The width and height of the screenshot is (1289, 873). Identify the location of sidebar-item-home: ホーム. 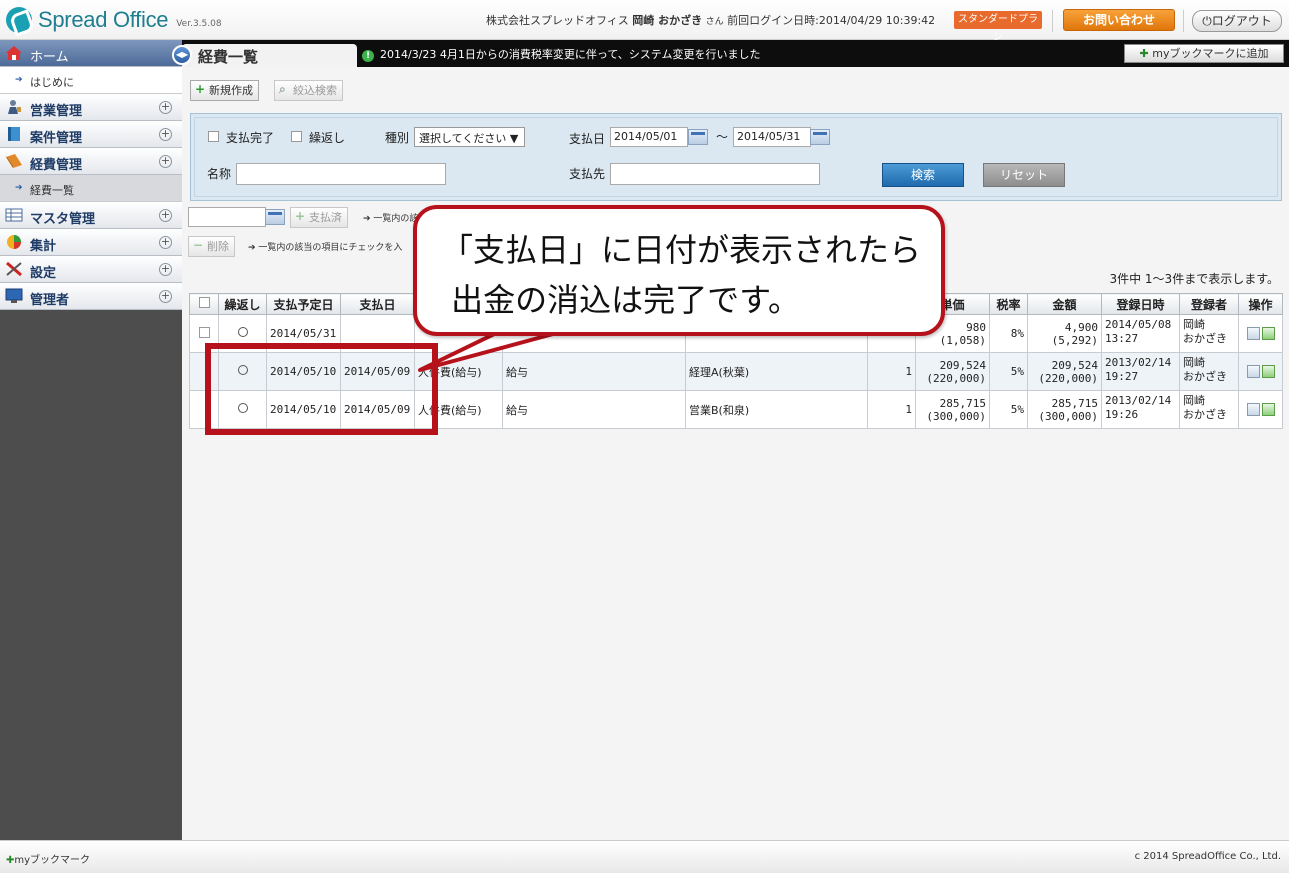
(91, 53).